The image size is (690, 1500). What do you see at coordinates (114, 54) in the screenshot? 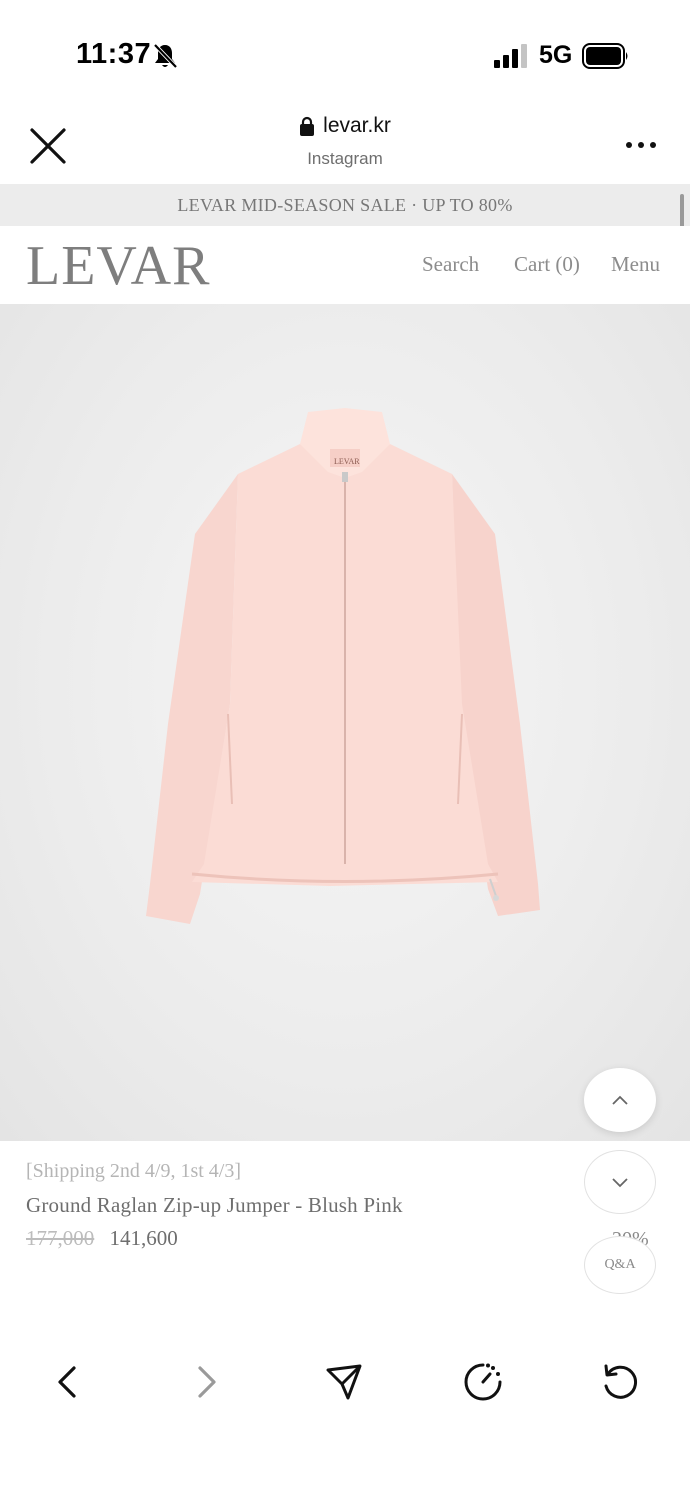
I see `status-time: 11:37` at bounding box center [114, 54].